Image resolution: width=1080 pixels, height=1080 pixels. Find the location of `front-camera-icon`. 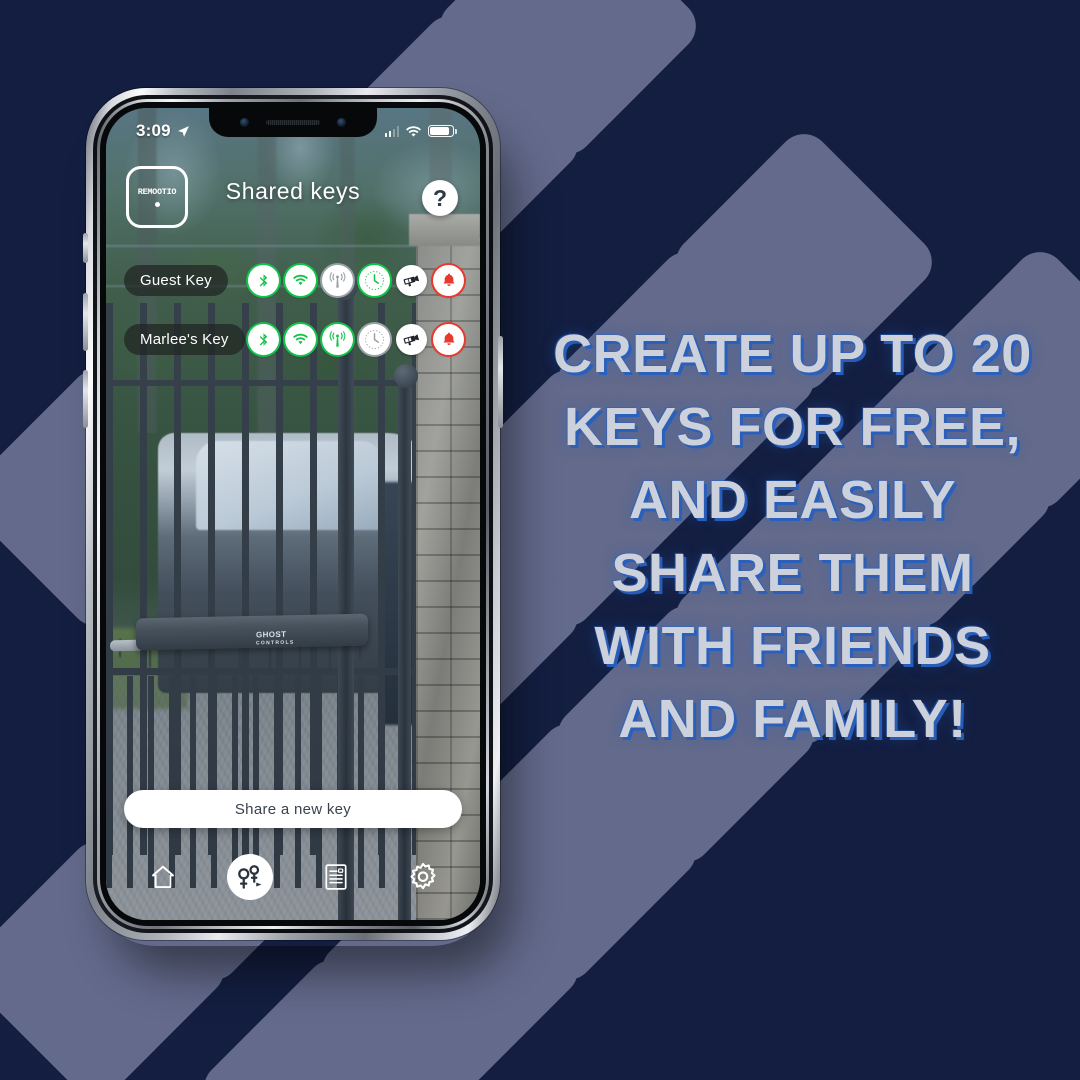

front-camera-icon is located at coordinates (244, 122).